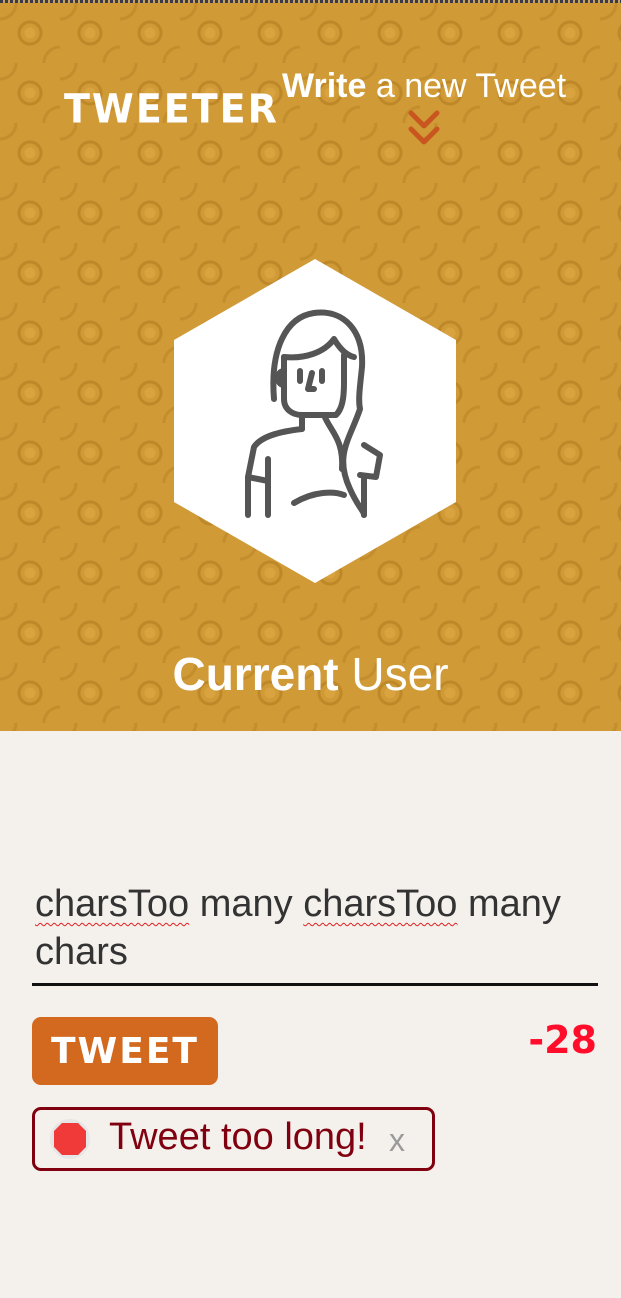  I want to click on close-alert-button: x, so click(397, 1140).